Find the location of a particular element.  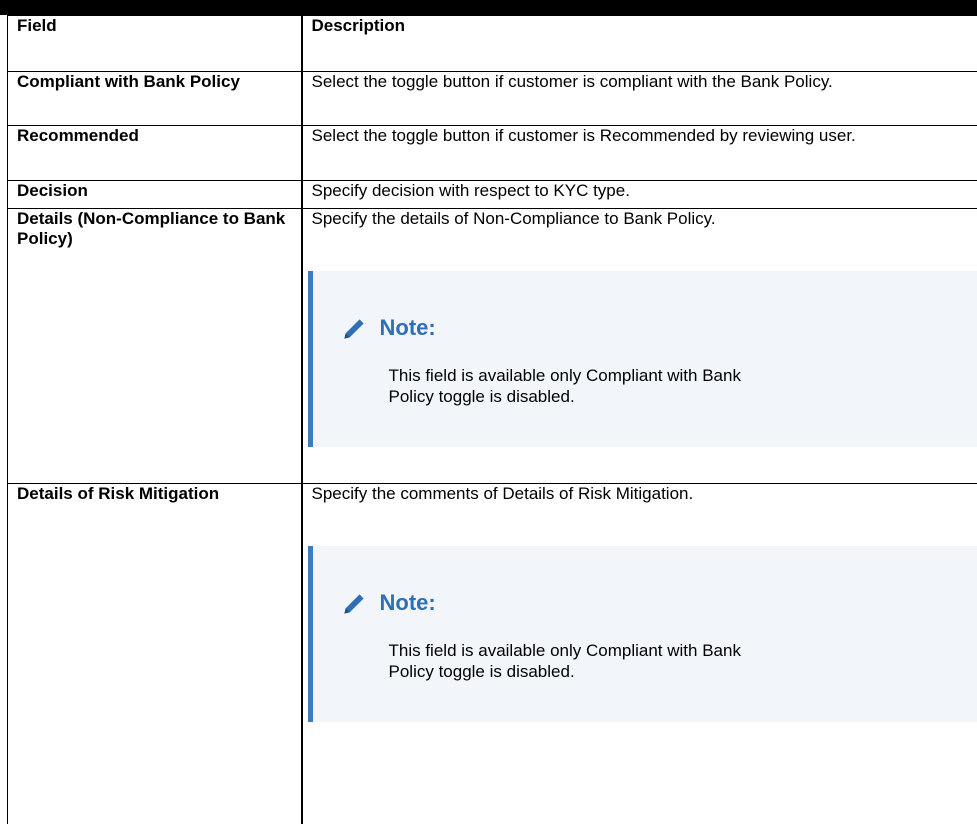

top-rule is located at coordinates (488, 7).